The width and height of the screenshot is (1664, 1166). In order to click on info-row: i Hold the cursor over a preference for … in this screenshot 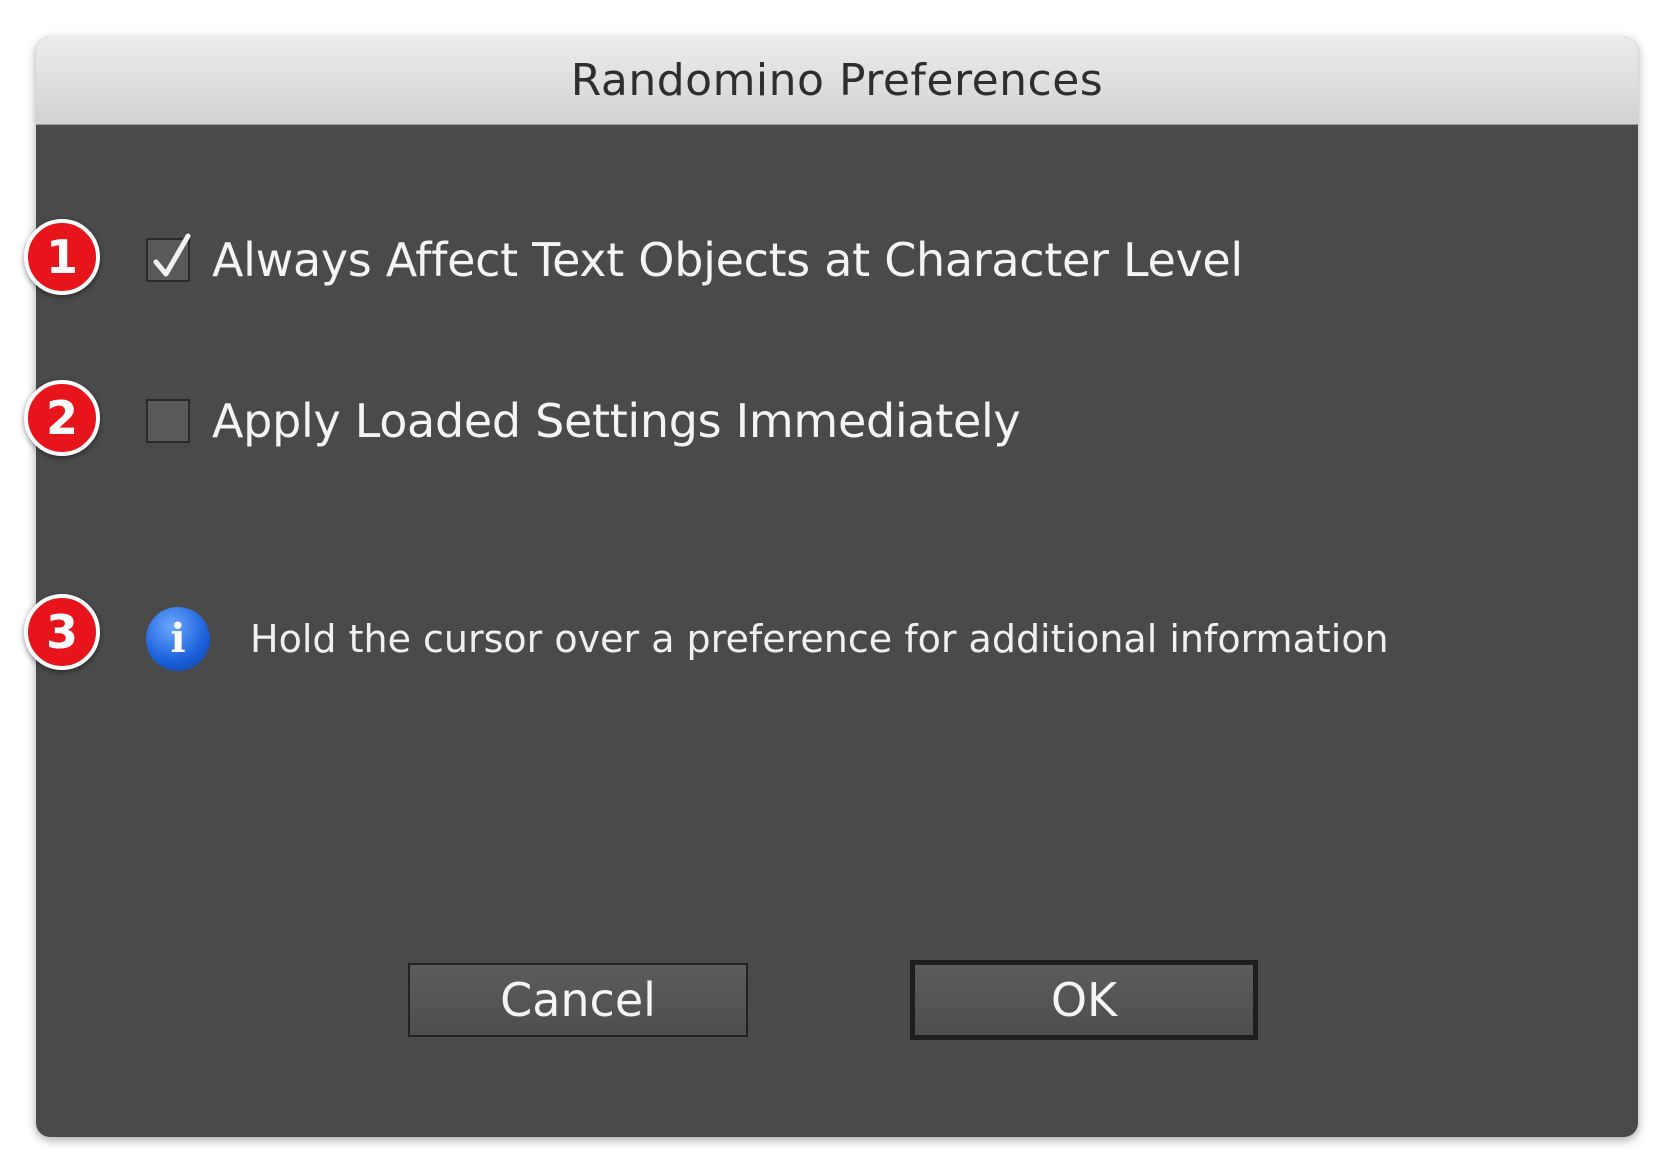, I will do `click(767, 639)`.